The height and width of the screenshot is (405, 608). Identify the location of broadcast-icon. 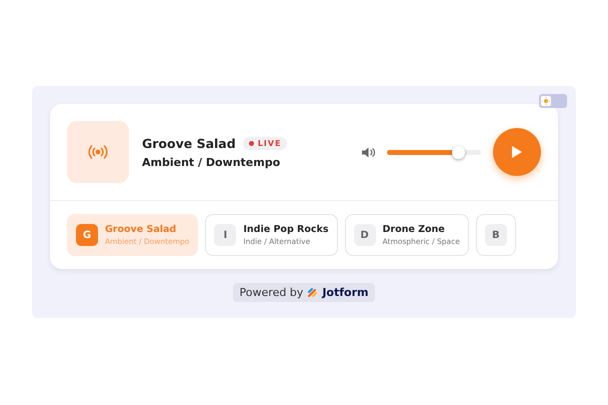
(98, 152).